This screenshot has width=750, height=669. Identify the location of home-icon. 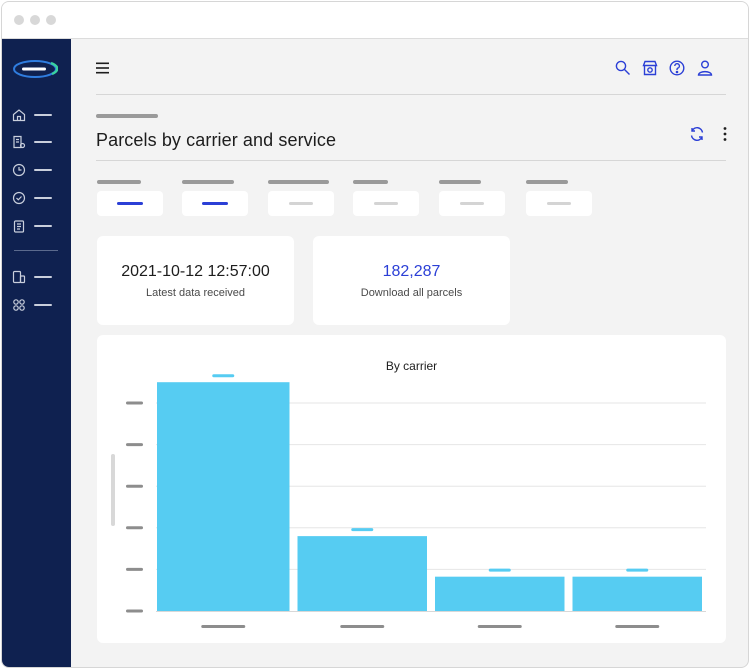
(19, 115).